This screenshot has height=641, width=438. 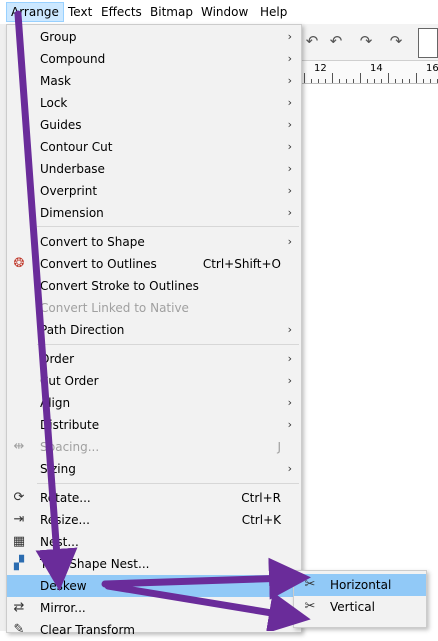 I want to click on outline-icon: ❂, so click(x=19, y=263).